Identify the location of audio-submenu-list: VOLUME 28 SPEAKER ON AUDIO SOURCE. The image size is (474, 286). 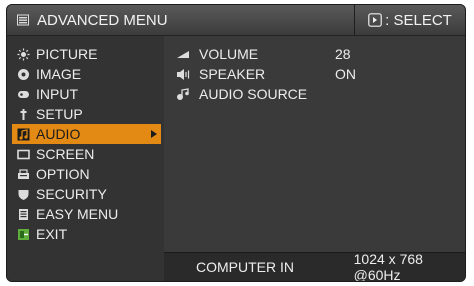
(314, 74).